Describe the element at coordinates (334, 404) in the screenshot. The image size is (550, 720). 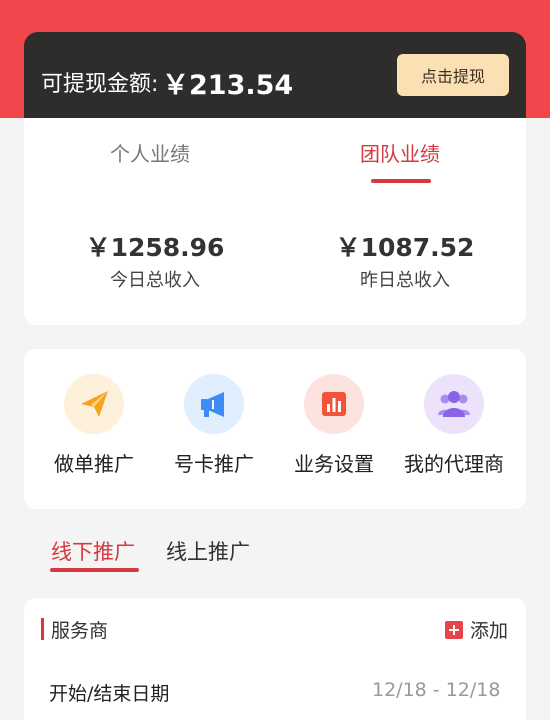
I see `bar-chart-icon` at that location.